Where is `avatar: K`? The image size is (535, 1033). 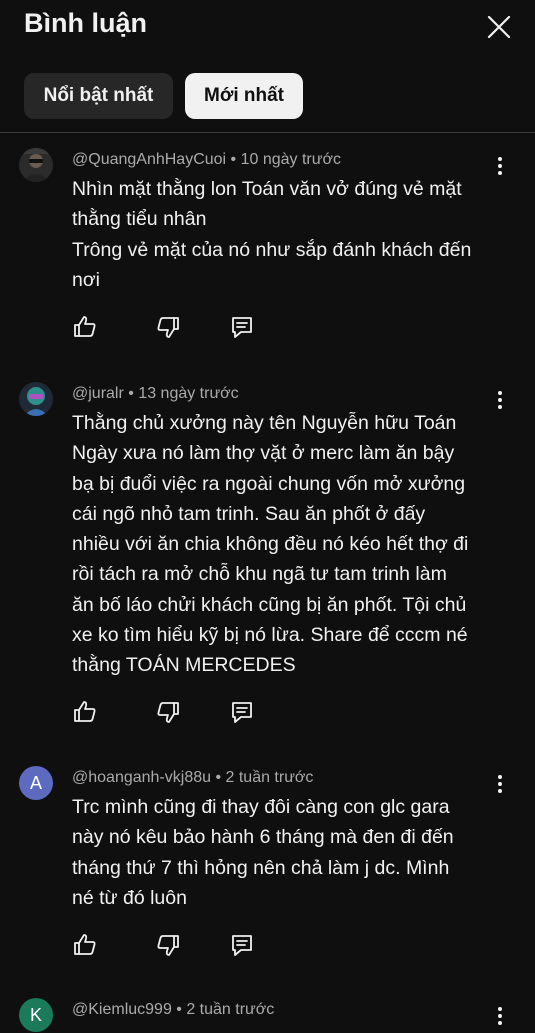
avatar: K is located at coordinates (36, 1015).